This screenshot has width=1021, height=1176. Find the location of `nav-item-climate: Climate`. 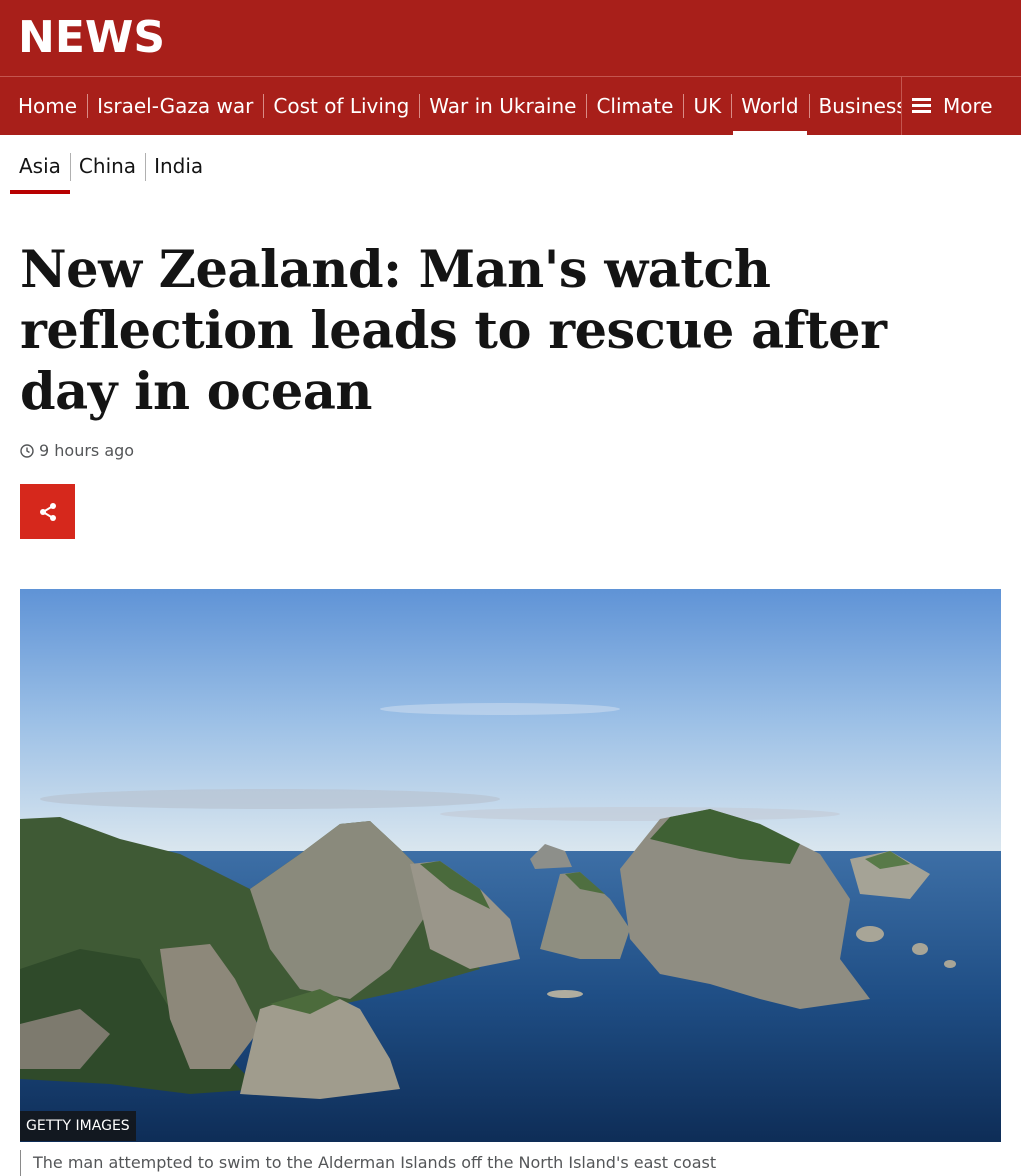

nav-item-climate: Climate is located at coordinates (634, 106).